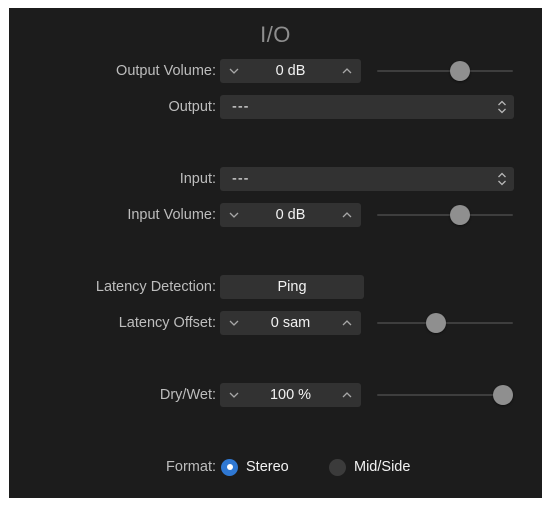 Image resolution: width=552 pixels, height=506 pixels. I want to click on input-label: Input:, so click(197, 179).